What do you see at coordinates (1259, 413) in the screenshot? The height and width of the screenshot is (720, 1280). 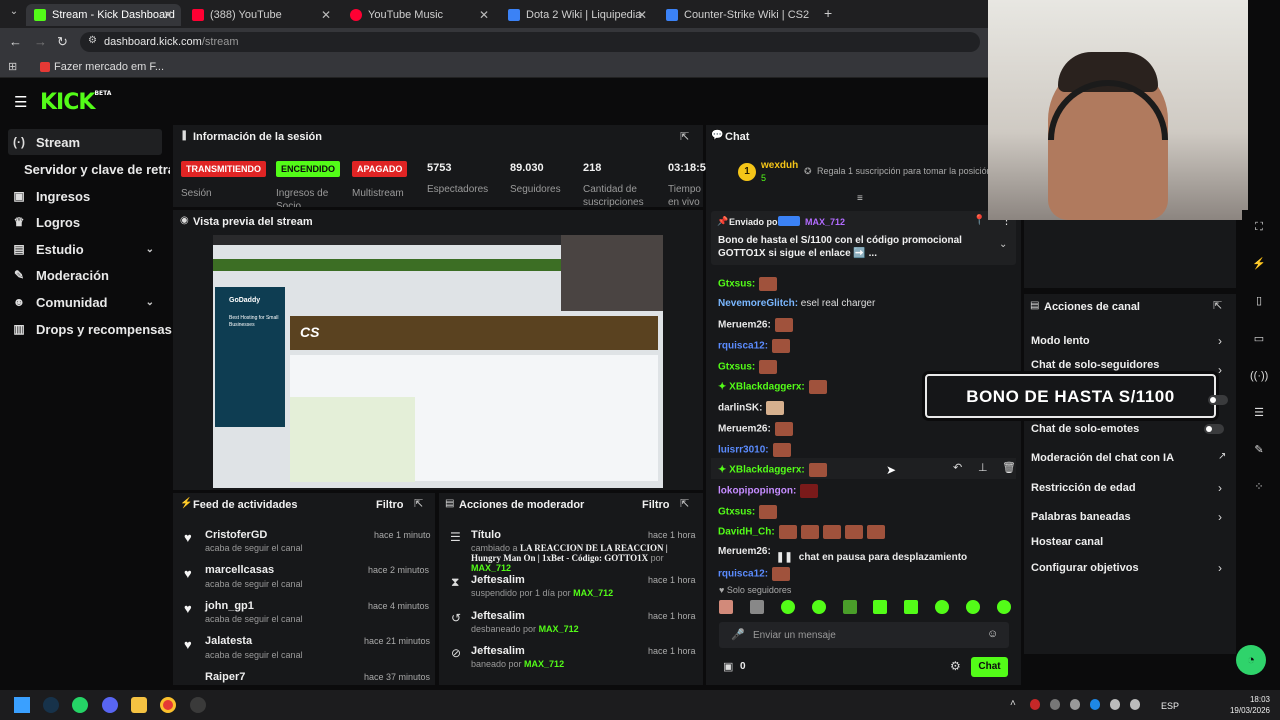 I see `list-icon: ☰` at bounding box center [1259, 413].